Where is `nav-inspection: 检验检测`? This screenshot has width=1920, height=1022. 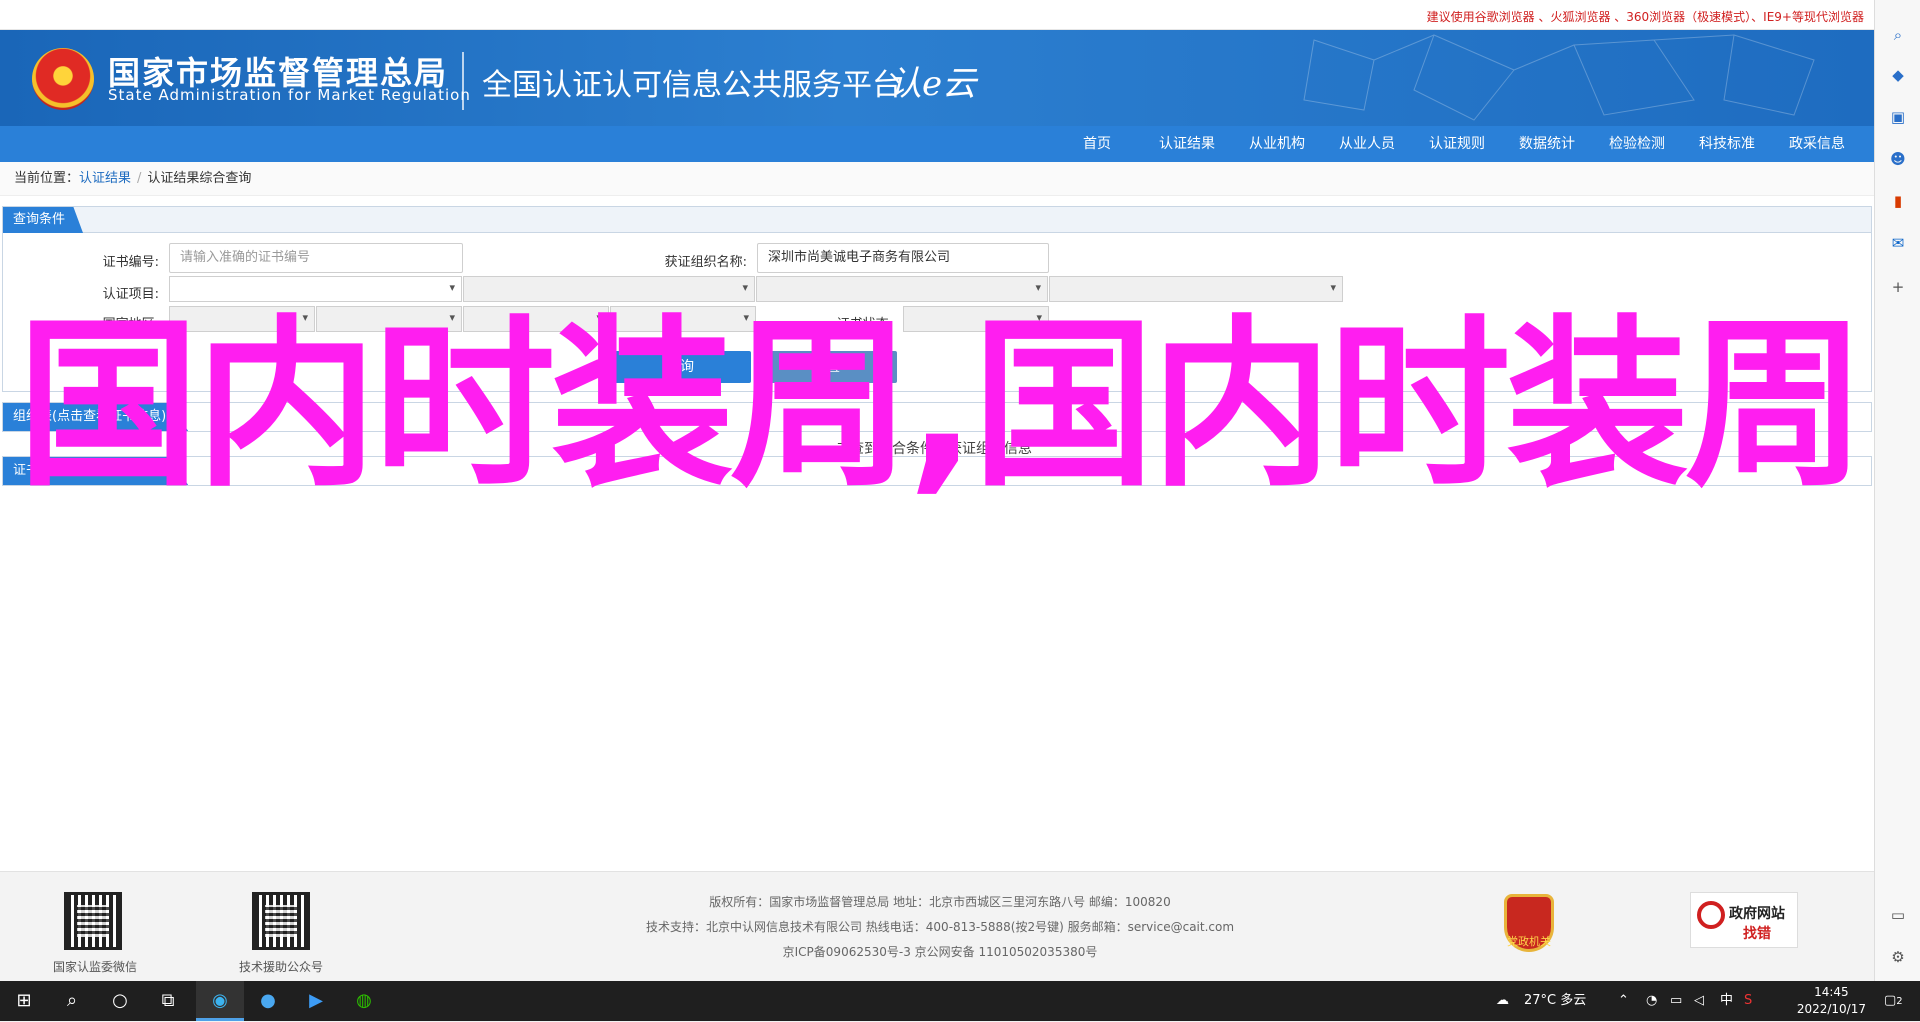 nav-inspection: 检验检测 is located at coordinates (1637, 144).